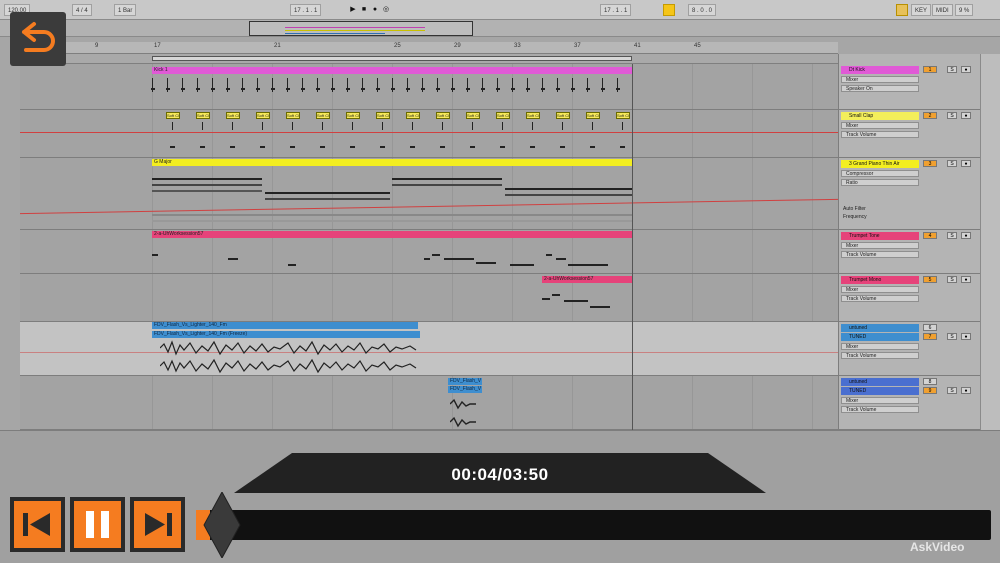 The height and width of the screenshot is (563, 1000). Describe the element at coordinates (930, 327) in the screenshot. I see `track-number: 6` at that location.